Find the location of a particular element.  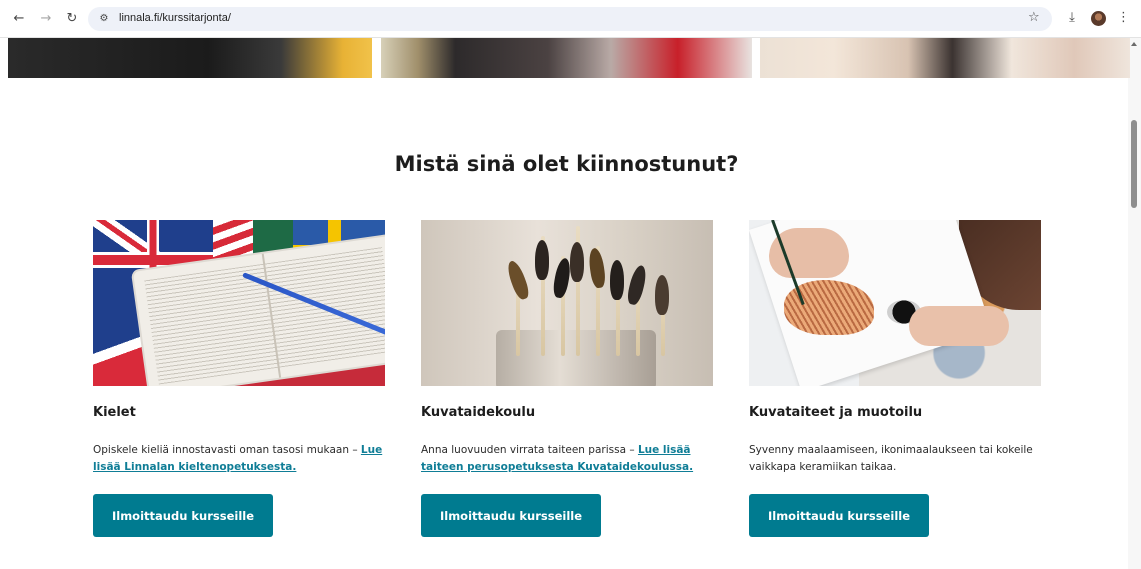

scroll-up-icon is located at coordinates (1134, 44).